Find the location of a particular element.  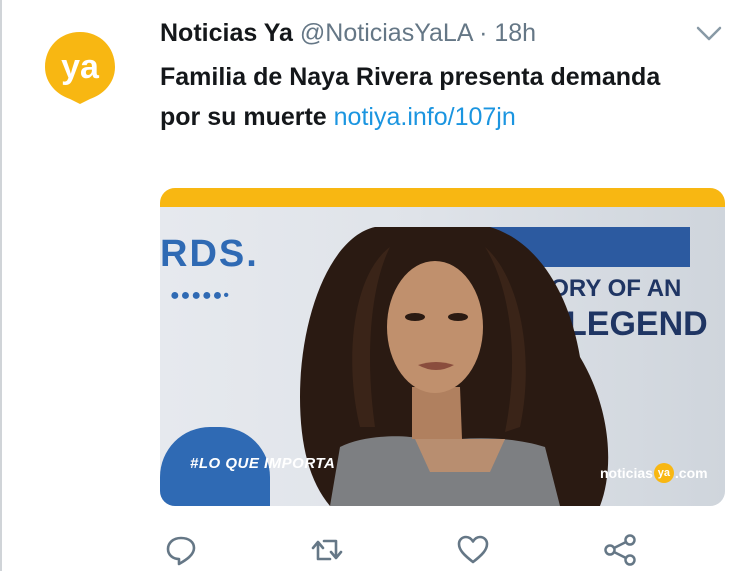

like-button is located at coordinates (473, 550).